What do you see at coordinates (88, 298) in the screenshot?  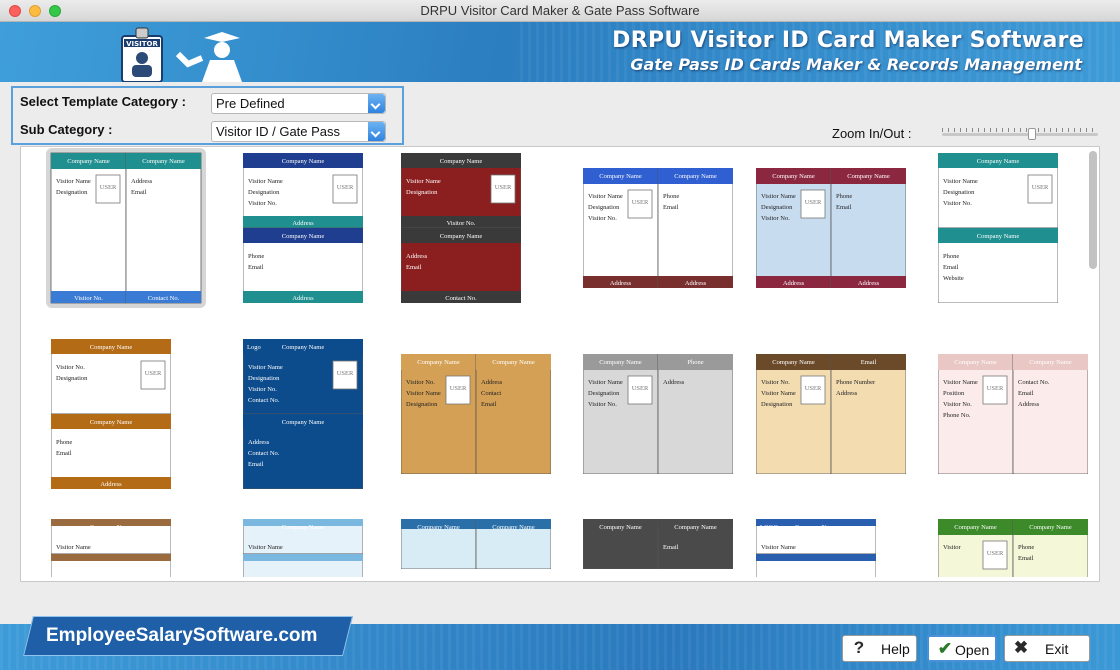 I see `card-footer-text: Visitor No.` at bounding box center [88, 298].